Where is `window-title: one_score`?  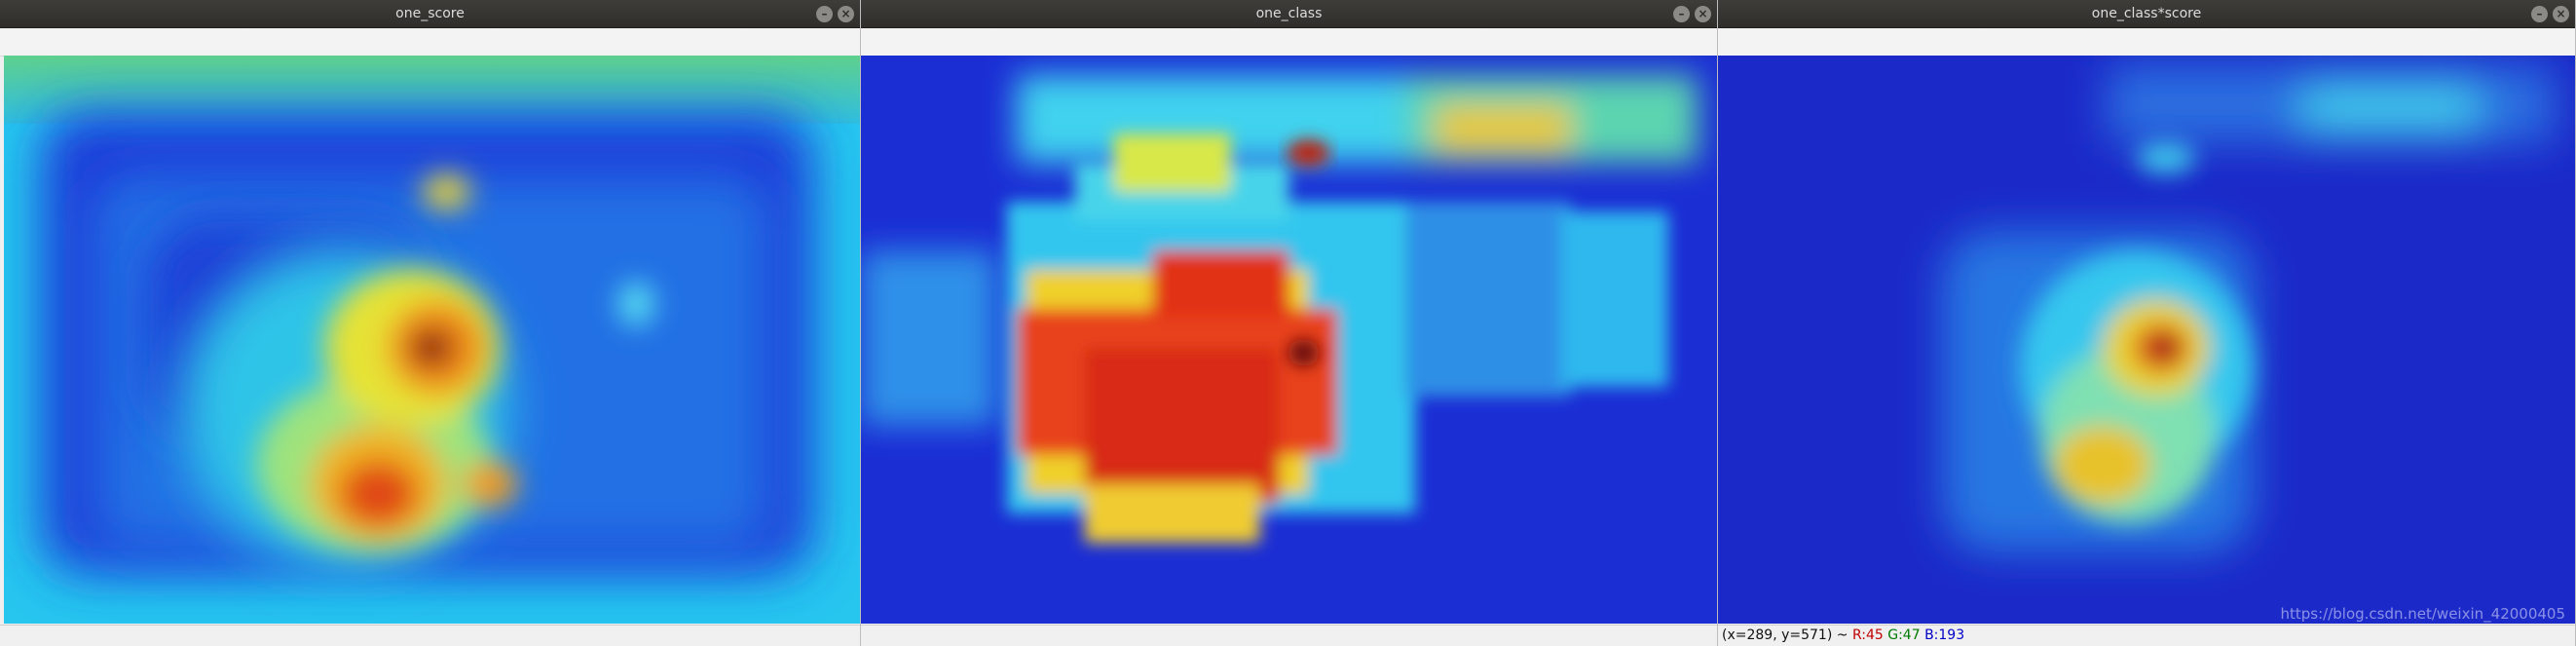 window-title: one_score is located at coordinates (430, 14).